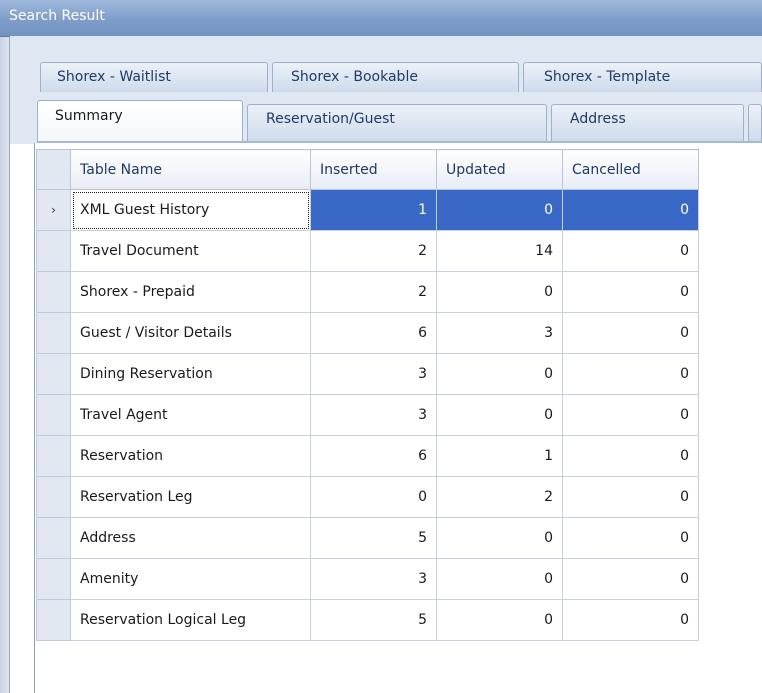  Describe the element at coordinates (607, 77) in the screenshot. I see `tab-label: Shorex - Template` at that location.